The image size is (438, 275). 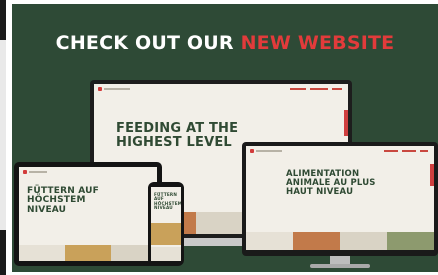 What do you see at coordinates (177, 135) in the screenshot?
I see `laptop-hero-title: FEEDING AT THE HIGHEST LEVEL` at bounding box center [177, 135].